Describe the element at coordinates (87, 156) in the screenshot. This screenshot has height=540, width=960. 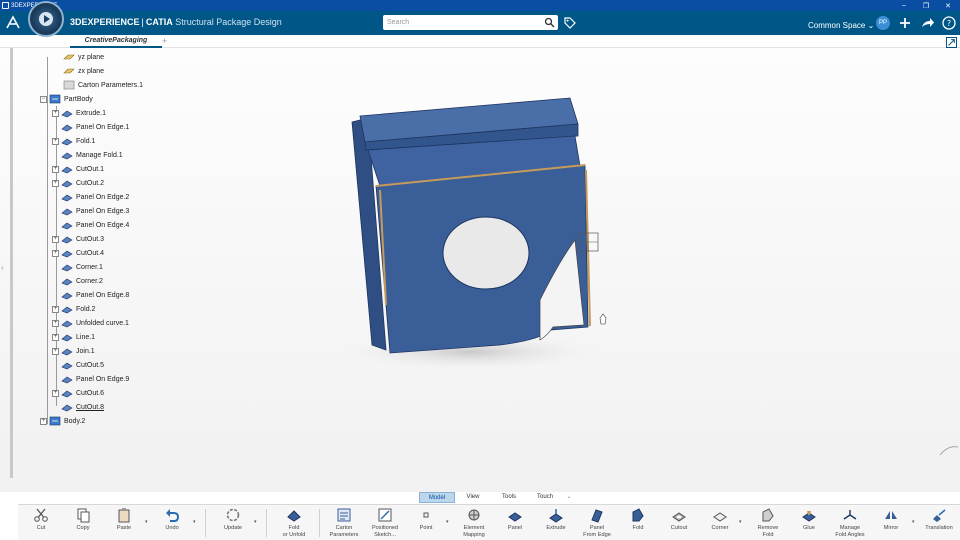
I see `tree-node: Manage Fold.1` at that location.